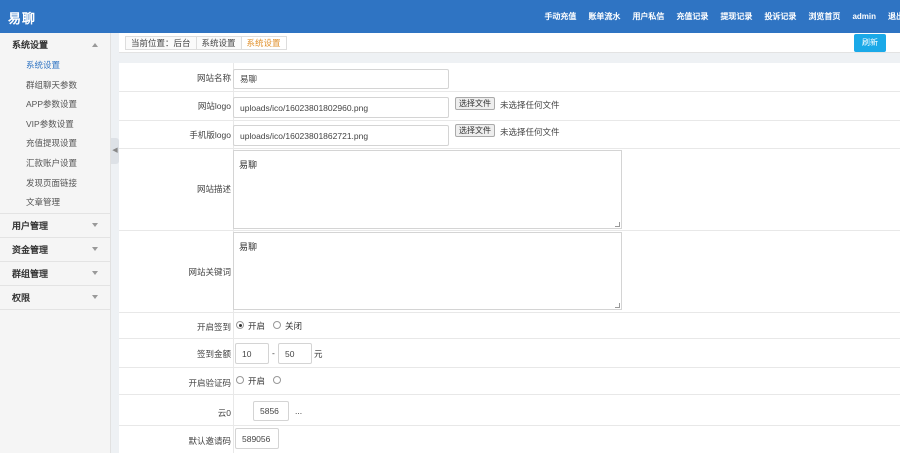  What do you see at coordinates (509, 326) in the screenshot?
I see `form-row-signin: 开启签到 开启 关闭` at bounding box center [509, 326].